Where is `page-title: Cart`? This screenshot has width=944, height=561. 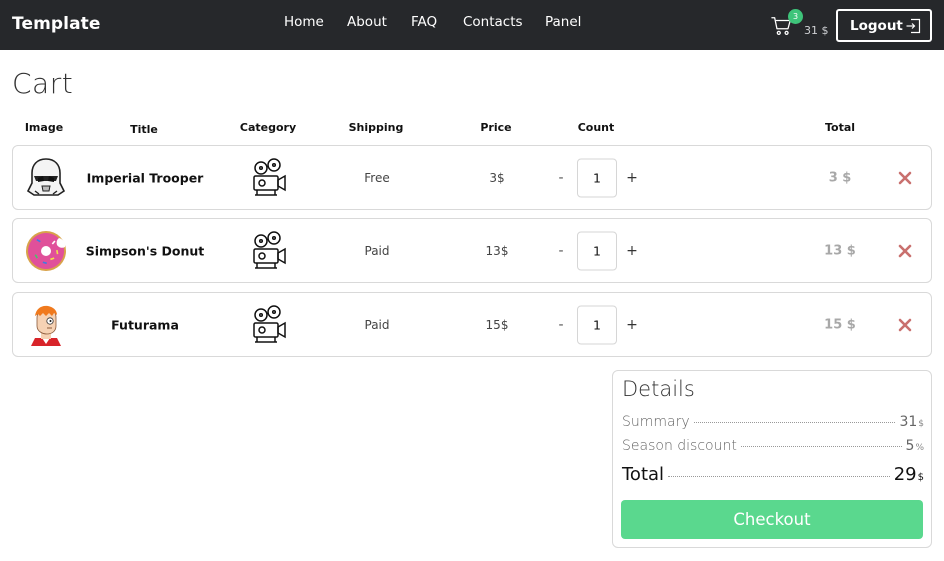 page-title: Cart is located at coordinates (43, 83).